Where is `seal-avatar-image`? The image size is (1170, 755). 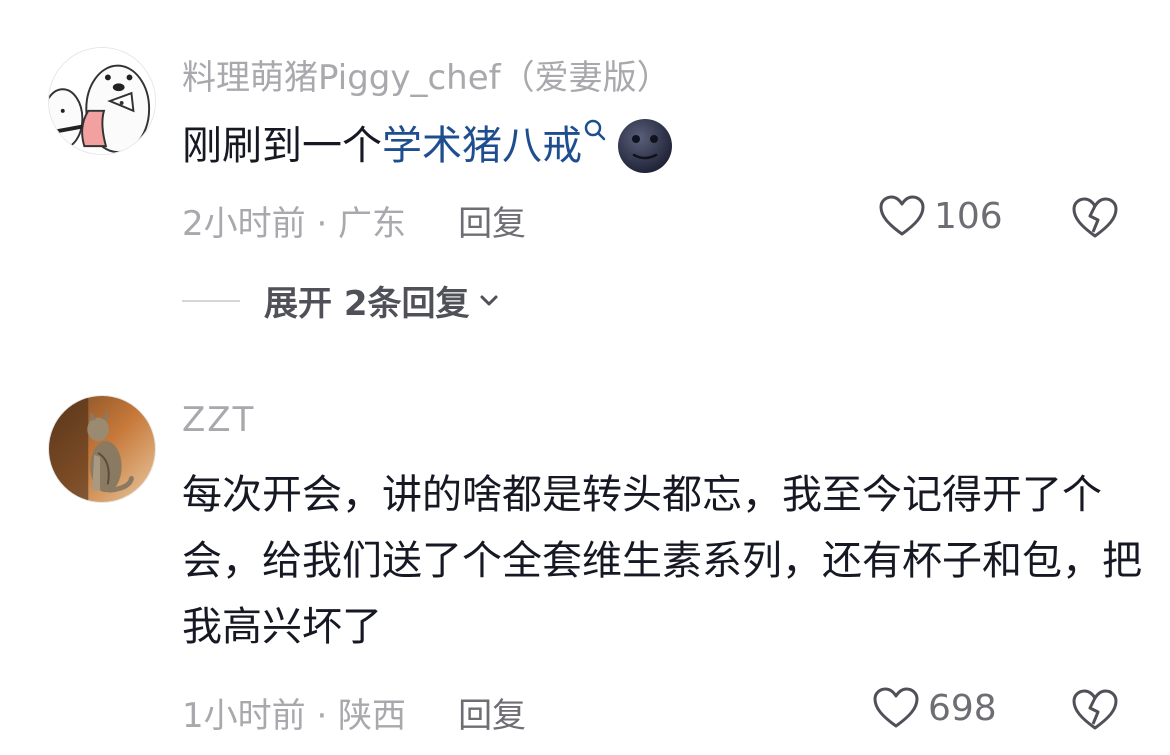 seal-avatar-image is located at coordinates (102, 101).